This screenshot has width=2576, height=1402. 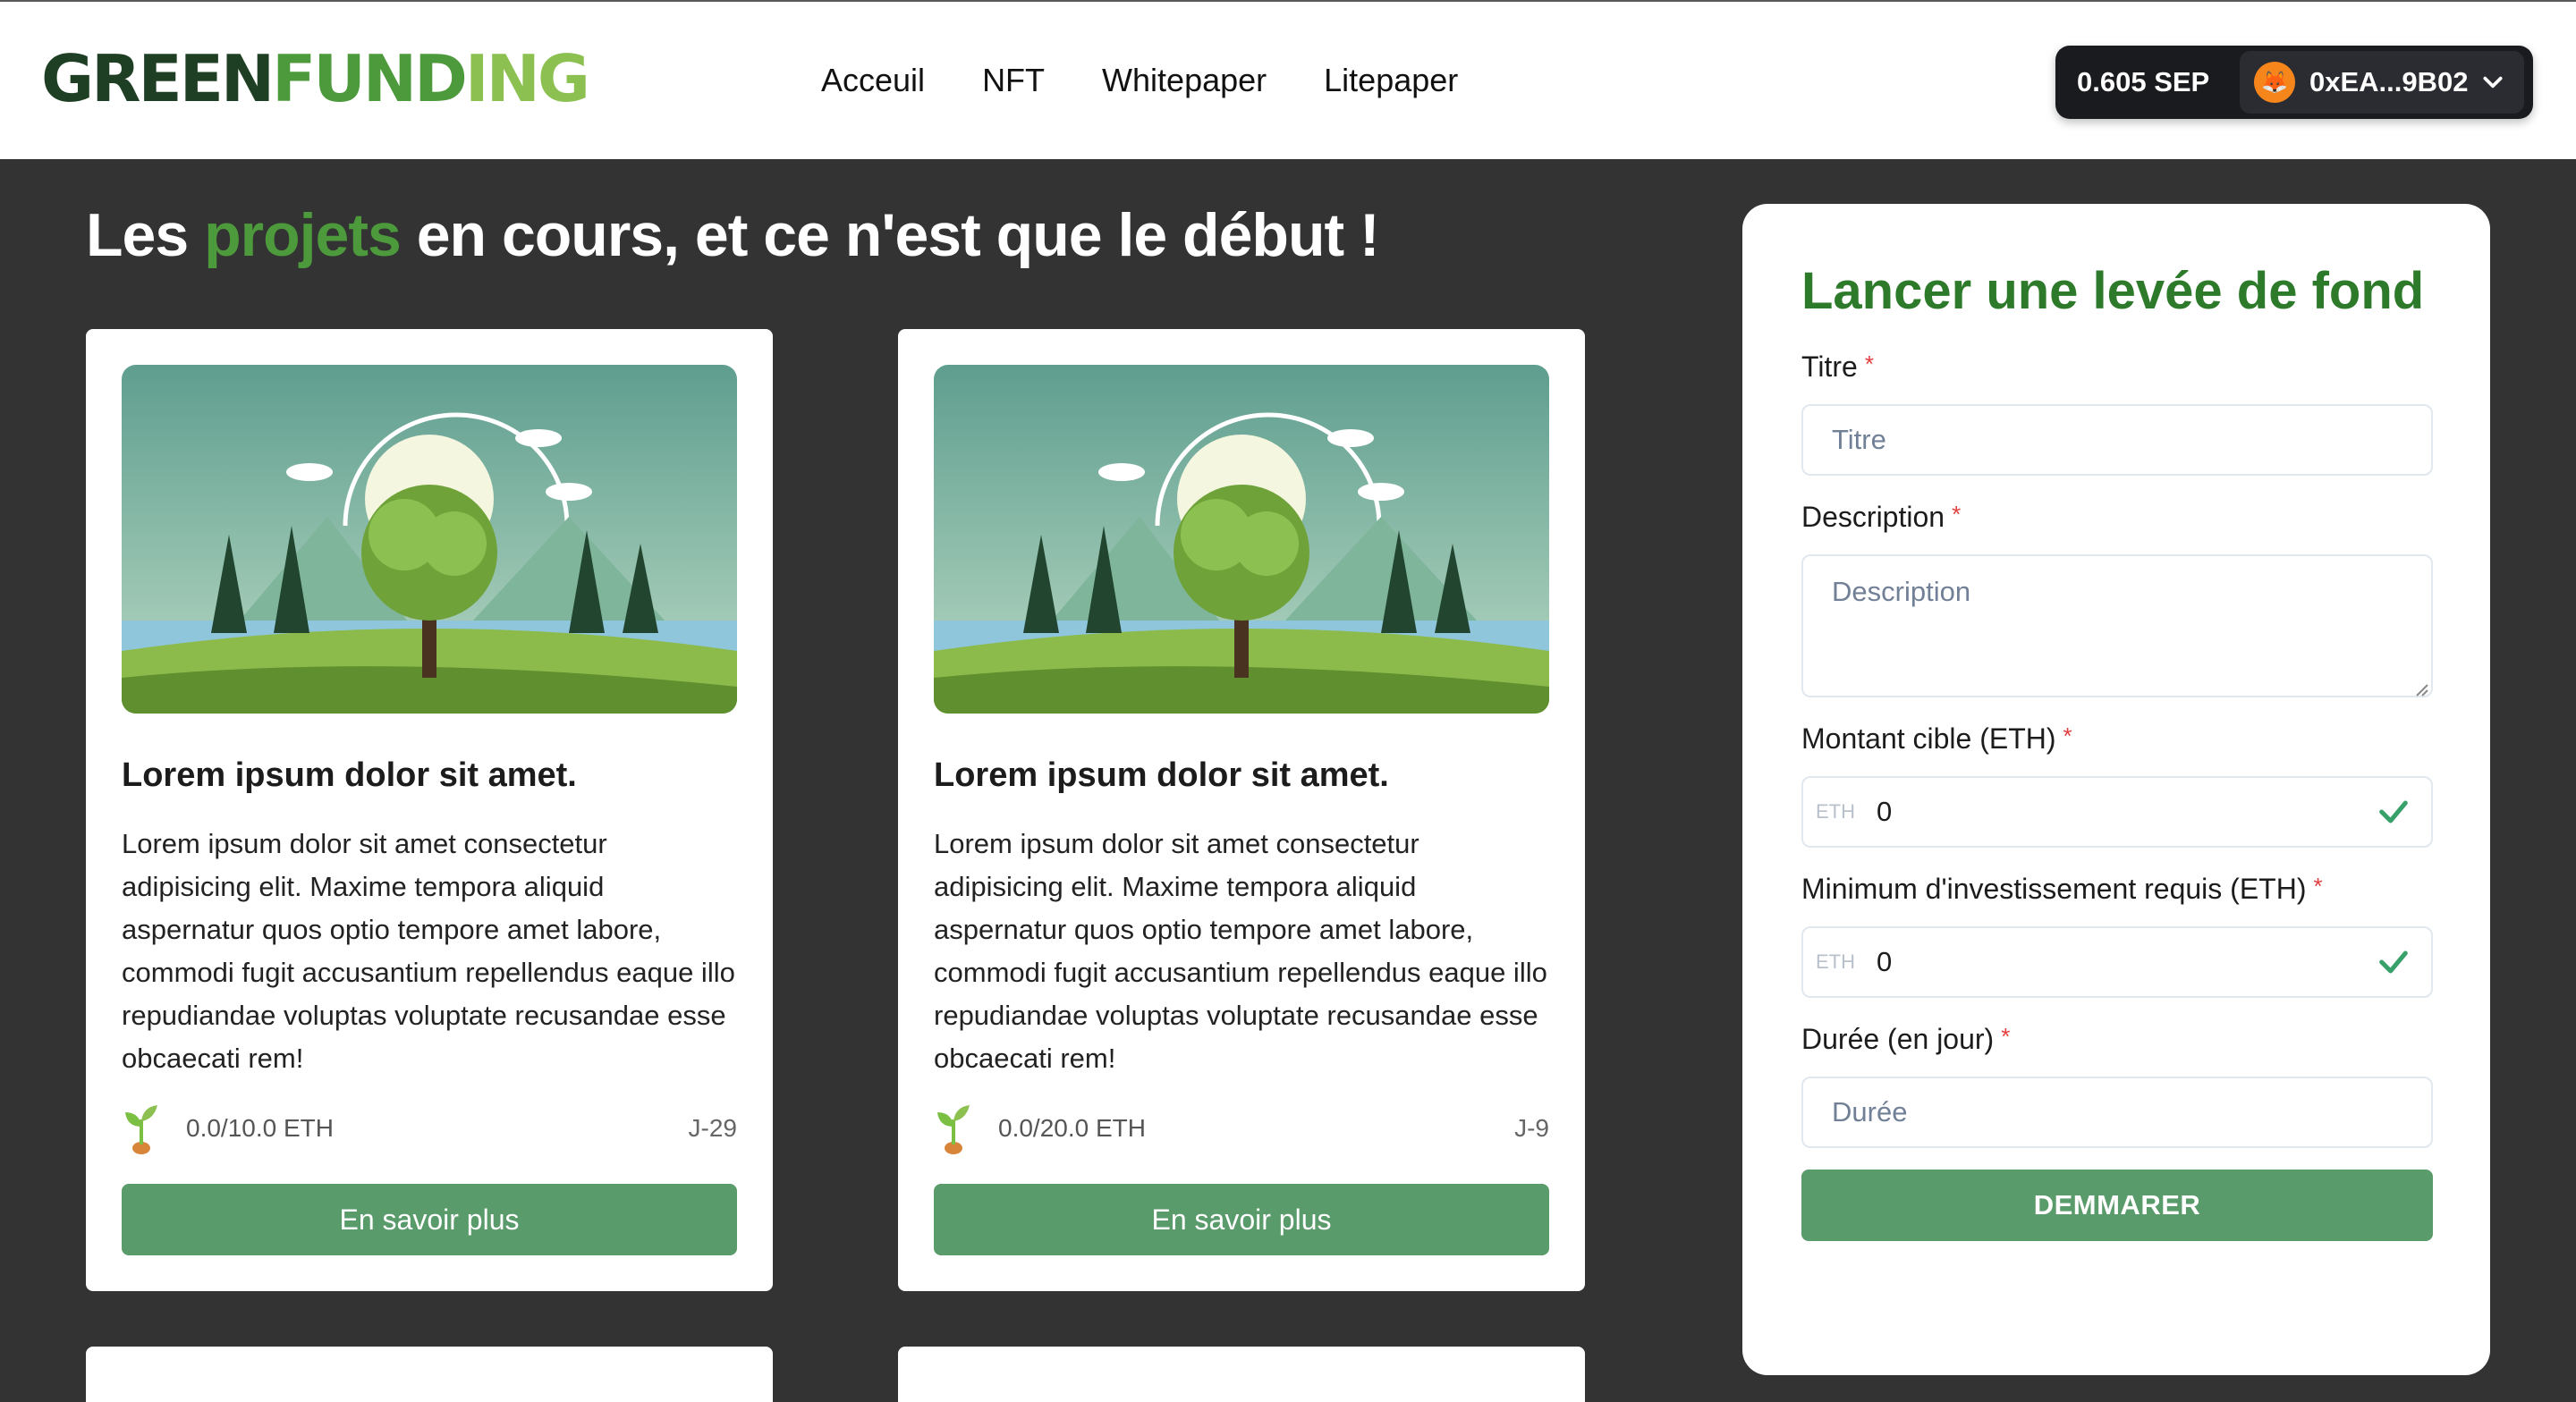 I want to click on nav-nft: NFT, so click(x=1013, y=81).